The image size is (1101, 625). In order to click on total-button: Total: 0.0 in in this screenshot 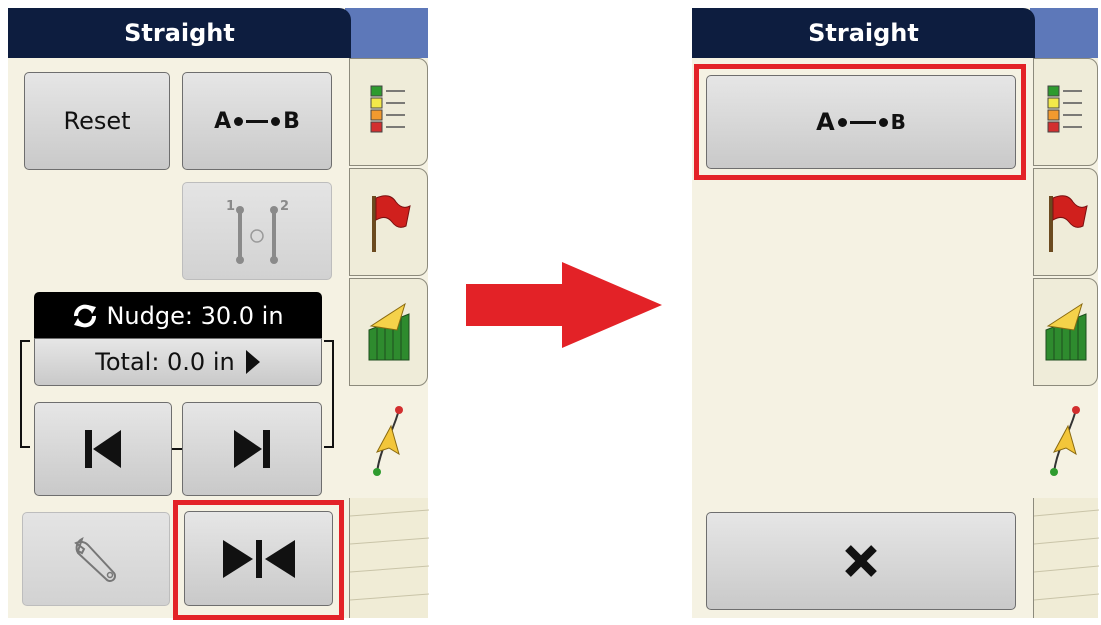, I will do `click(178, 362)`.